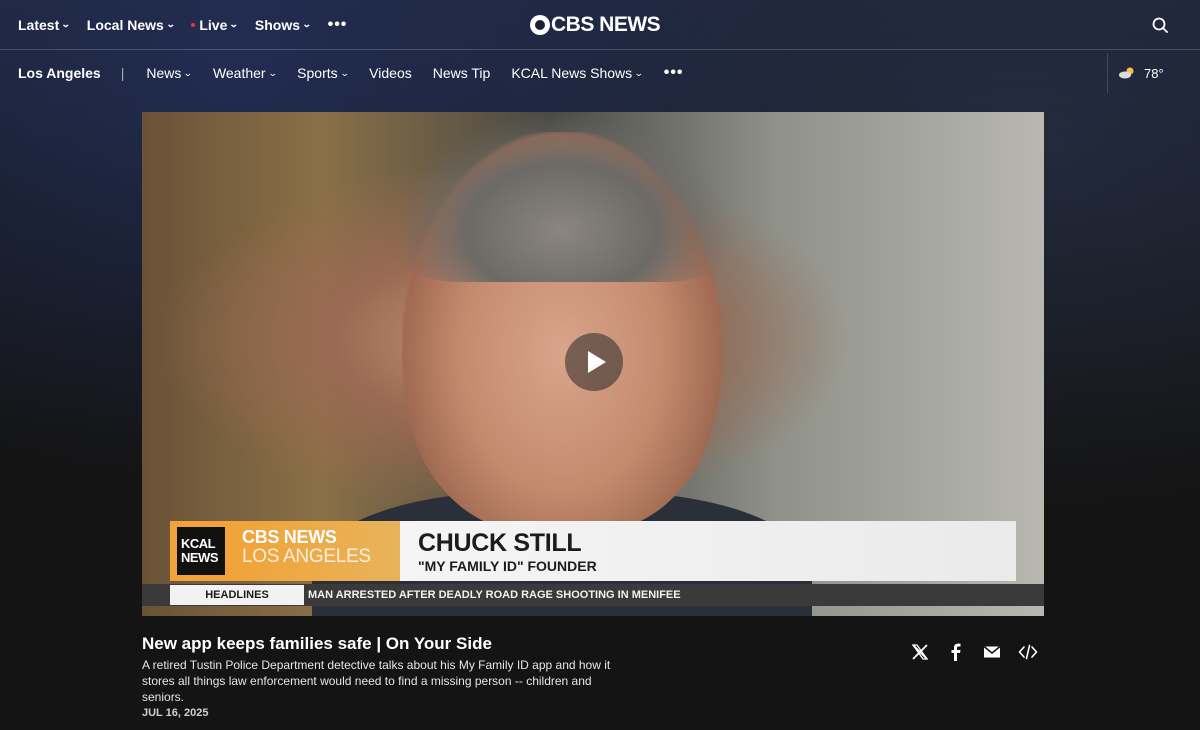 This screenshot has height=730, width=1200. I want to click on search-icon, so click(1160, 25).